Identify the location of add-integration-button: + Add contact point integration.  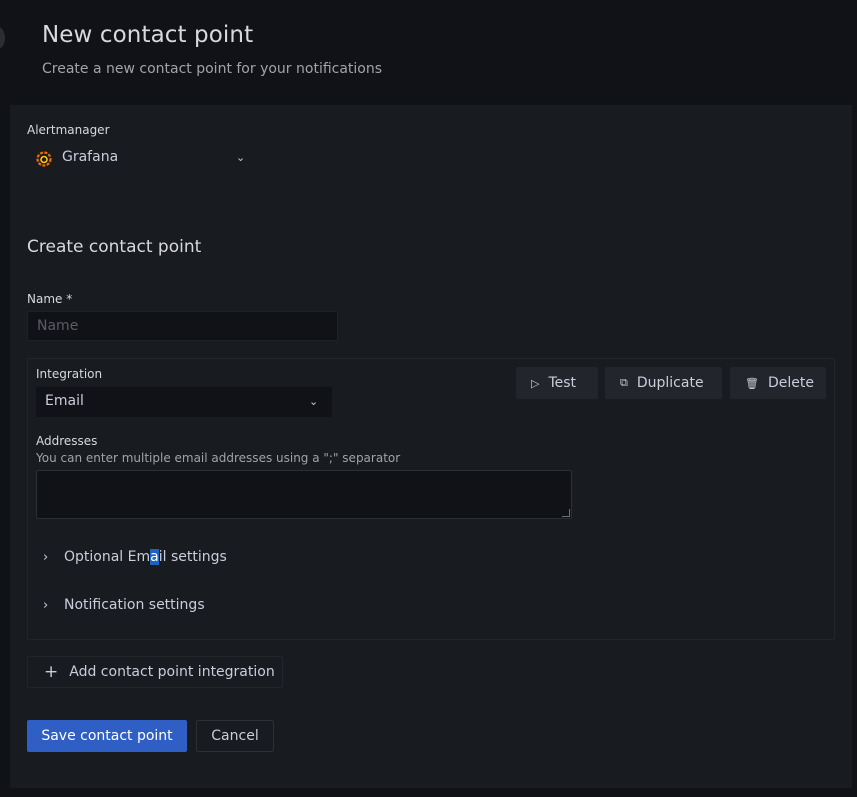
(155, 672).